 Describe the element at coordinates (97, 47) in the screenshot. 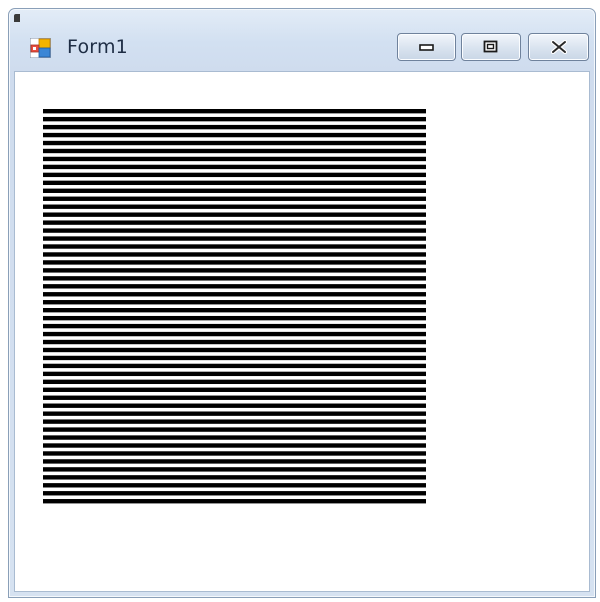

I see `window-title: Form1` at that location.